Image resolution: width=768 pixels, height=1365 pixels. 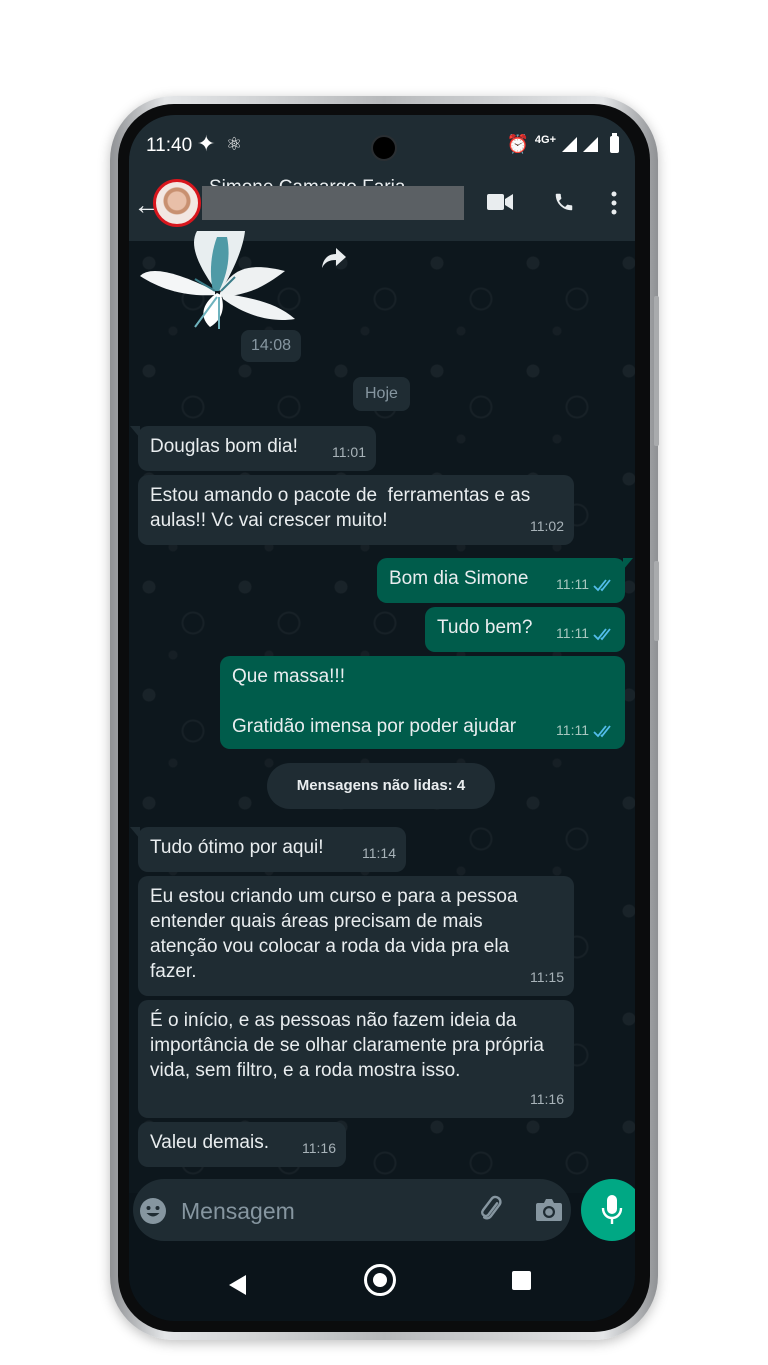 What do you see at coordinates (153, 1211) in the screenshot?
I see `emoji-icon` at bounding box center [153, 1211].